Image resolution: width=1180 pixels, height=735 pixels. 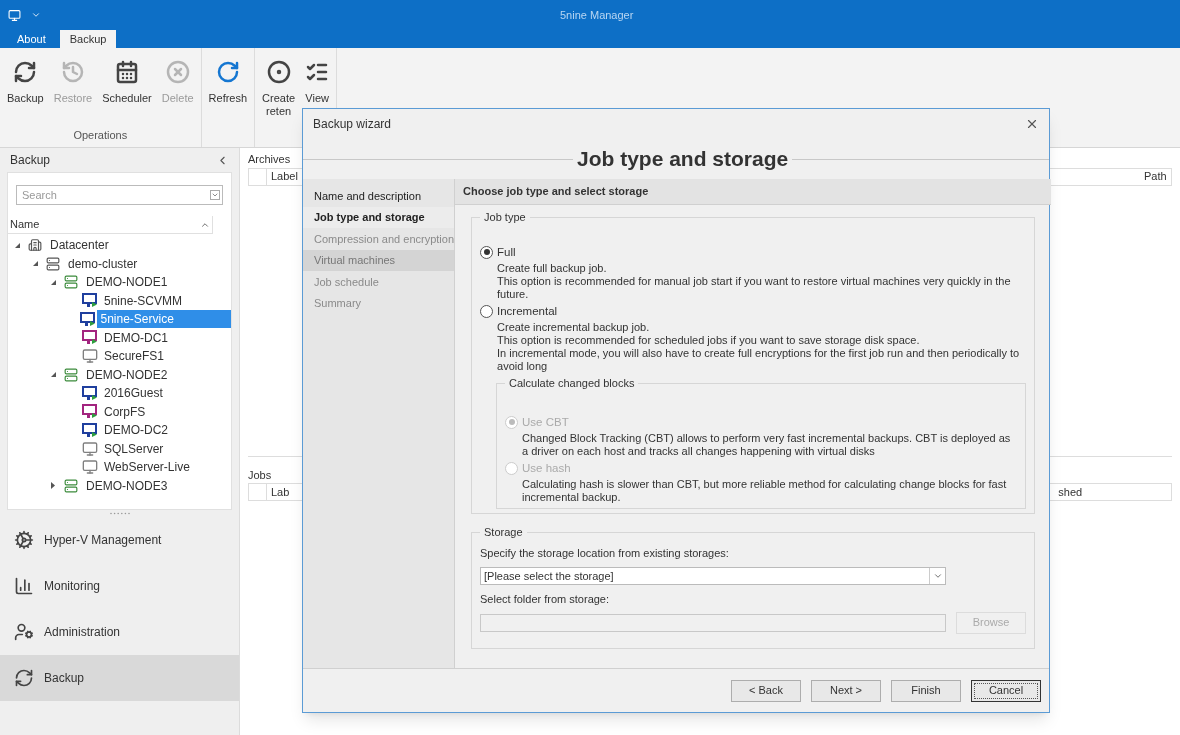 What do you see at coordinates (605, 553) in the screenshot?
I see `field-label: Specify the storage location from existing storages:` at bounding box center [605, 553].